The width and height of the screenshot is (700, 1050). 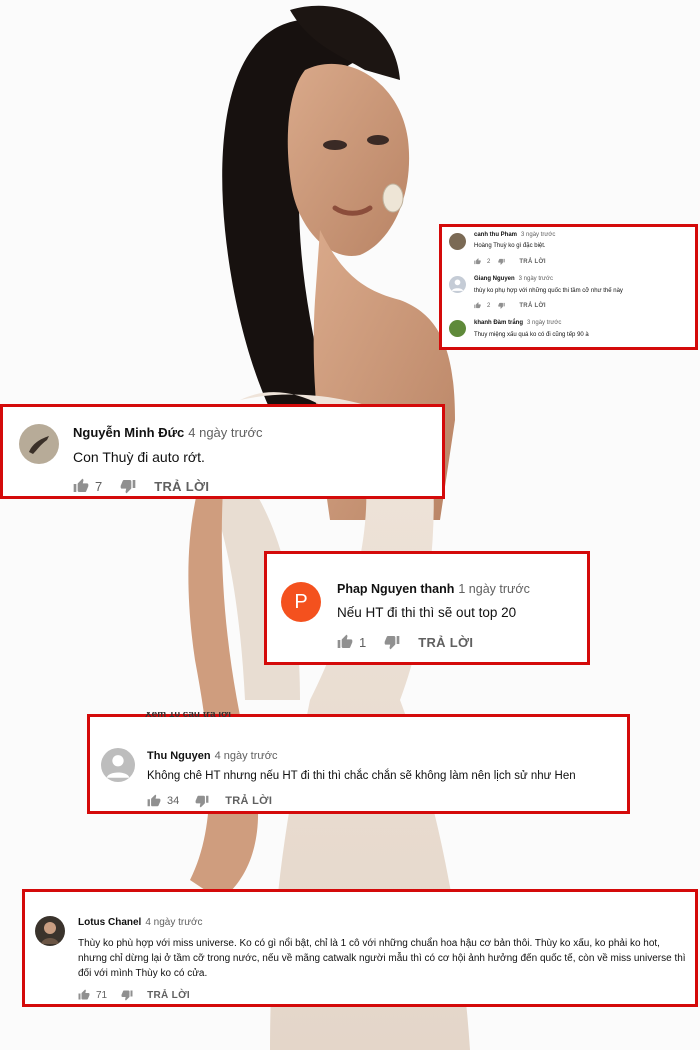 I want to click on comment-author: khanh Đàm trắng 3 ngày trước, so click(x=517, y=323).